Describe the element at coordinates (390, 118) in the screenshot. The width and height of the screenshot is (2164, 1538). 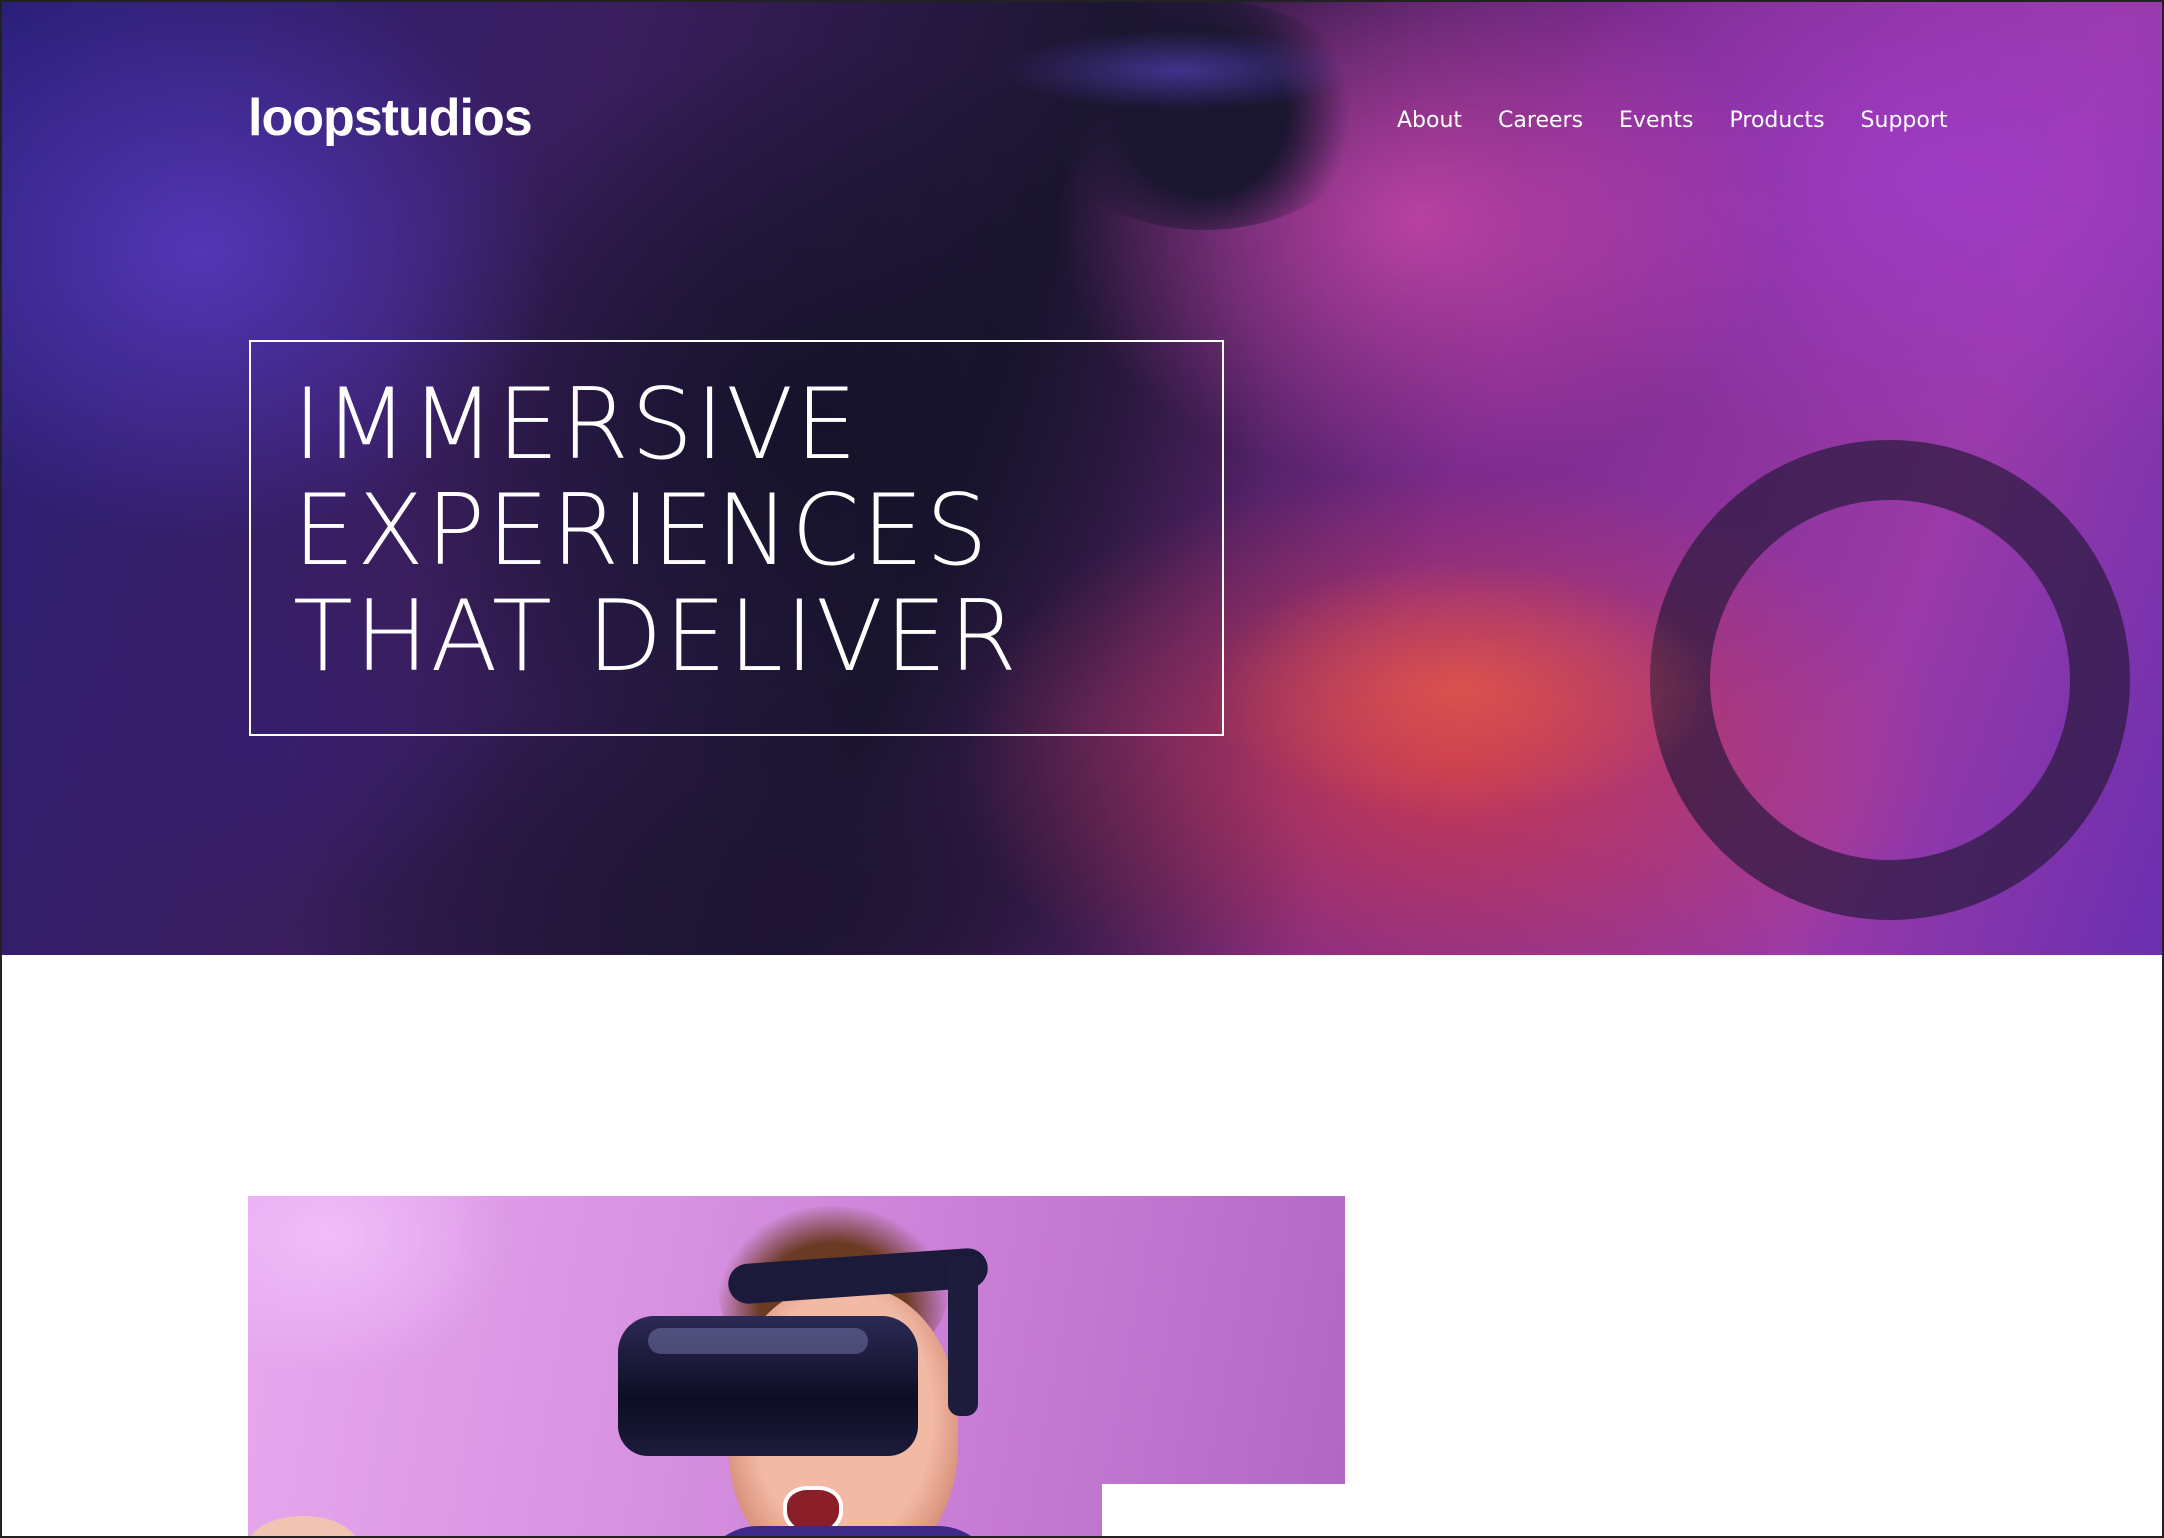
I see `logo: loopstudios` at that location.